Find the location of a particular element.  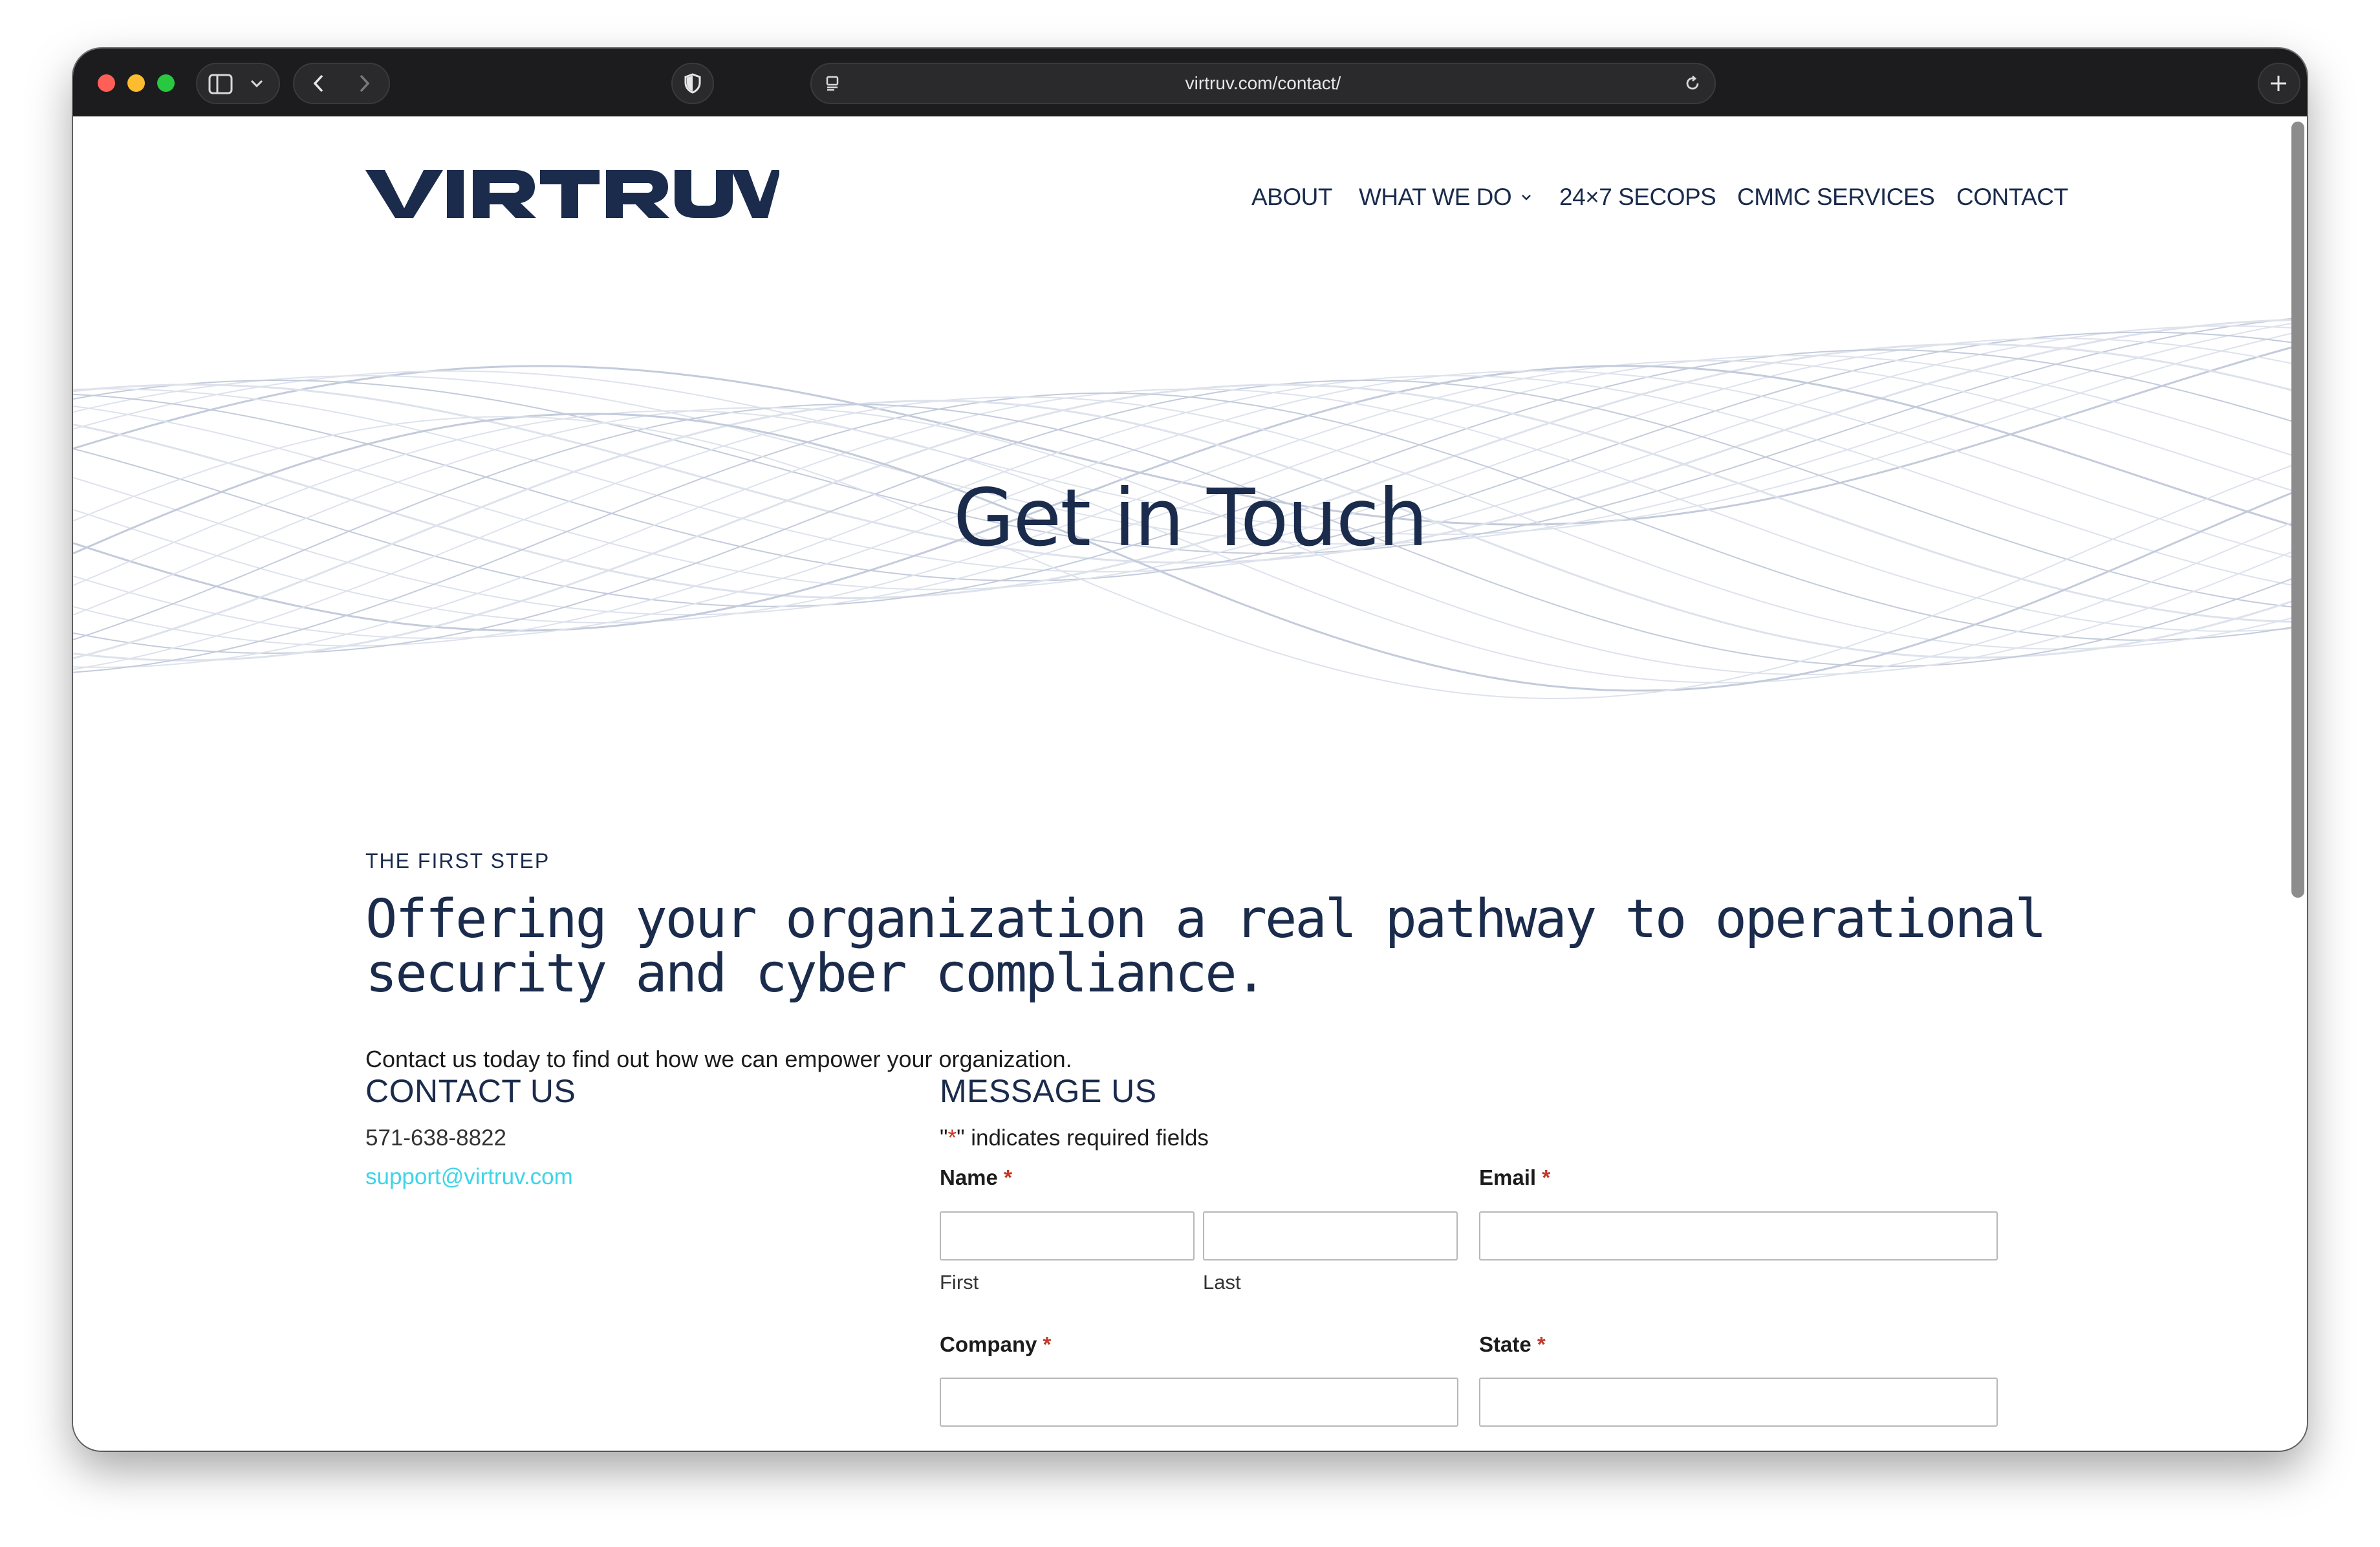

address-bar: virtruv.com/contact/ is located at coordinates (1263, 83).